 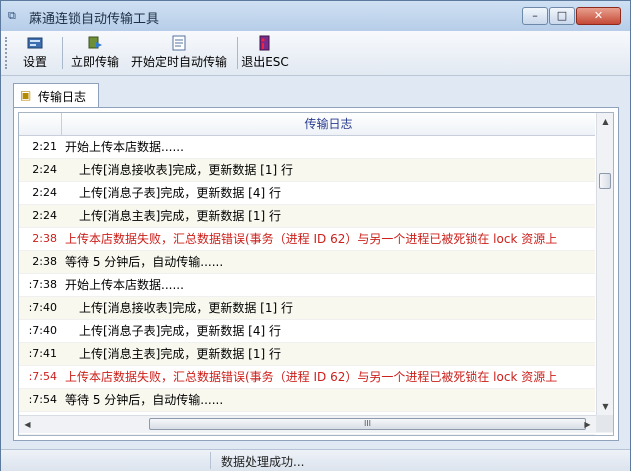 I want to click on scroll-up-icon: ▲, so click(x=605, y=121).